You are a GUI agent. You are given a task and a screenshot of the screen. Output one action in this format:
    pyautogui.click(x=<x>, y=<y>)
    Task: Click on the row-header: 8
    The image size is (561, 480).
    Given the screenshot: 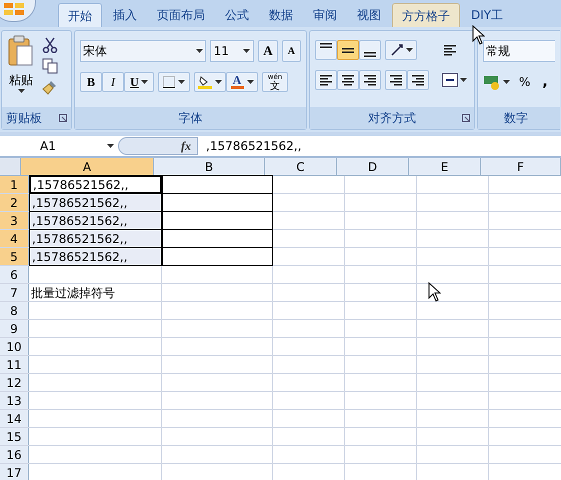 What is the action you would take?
    pyautogui.click(x=14, y=310)
    